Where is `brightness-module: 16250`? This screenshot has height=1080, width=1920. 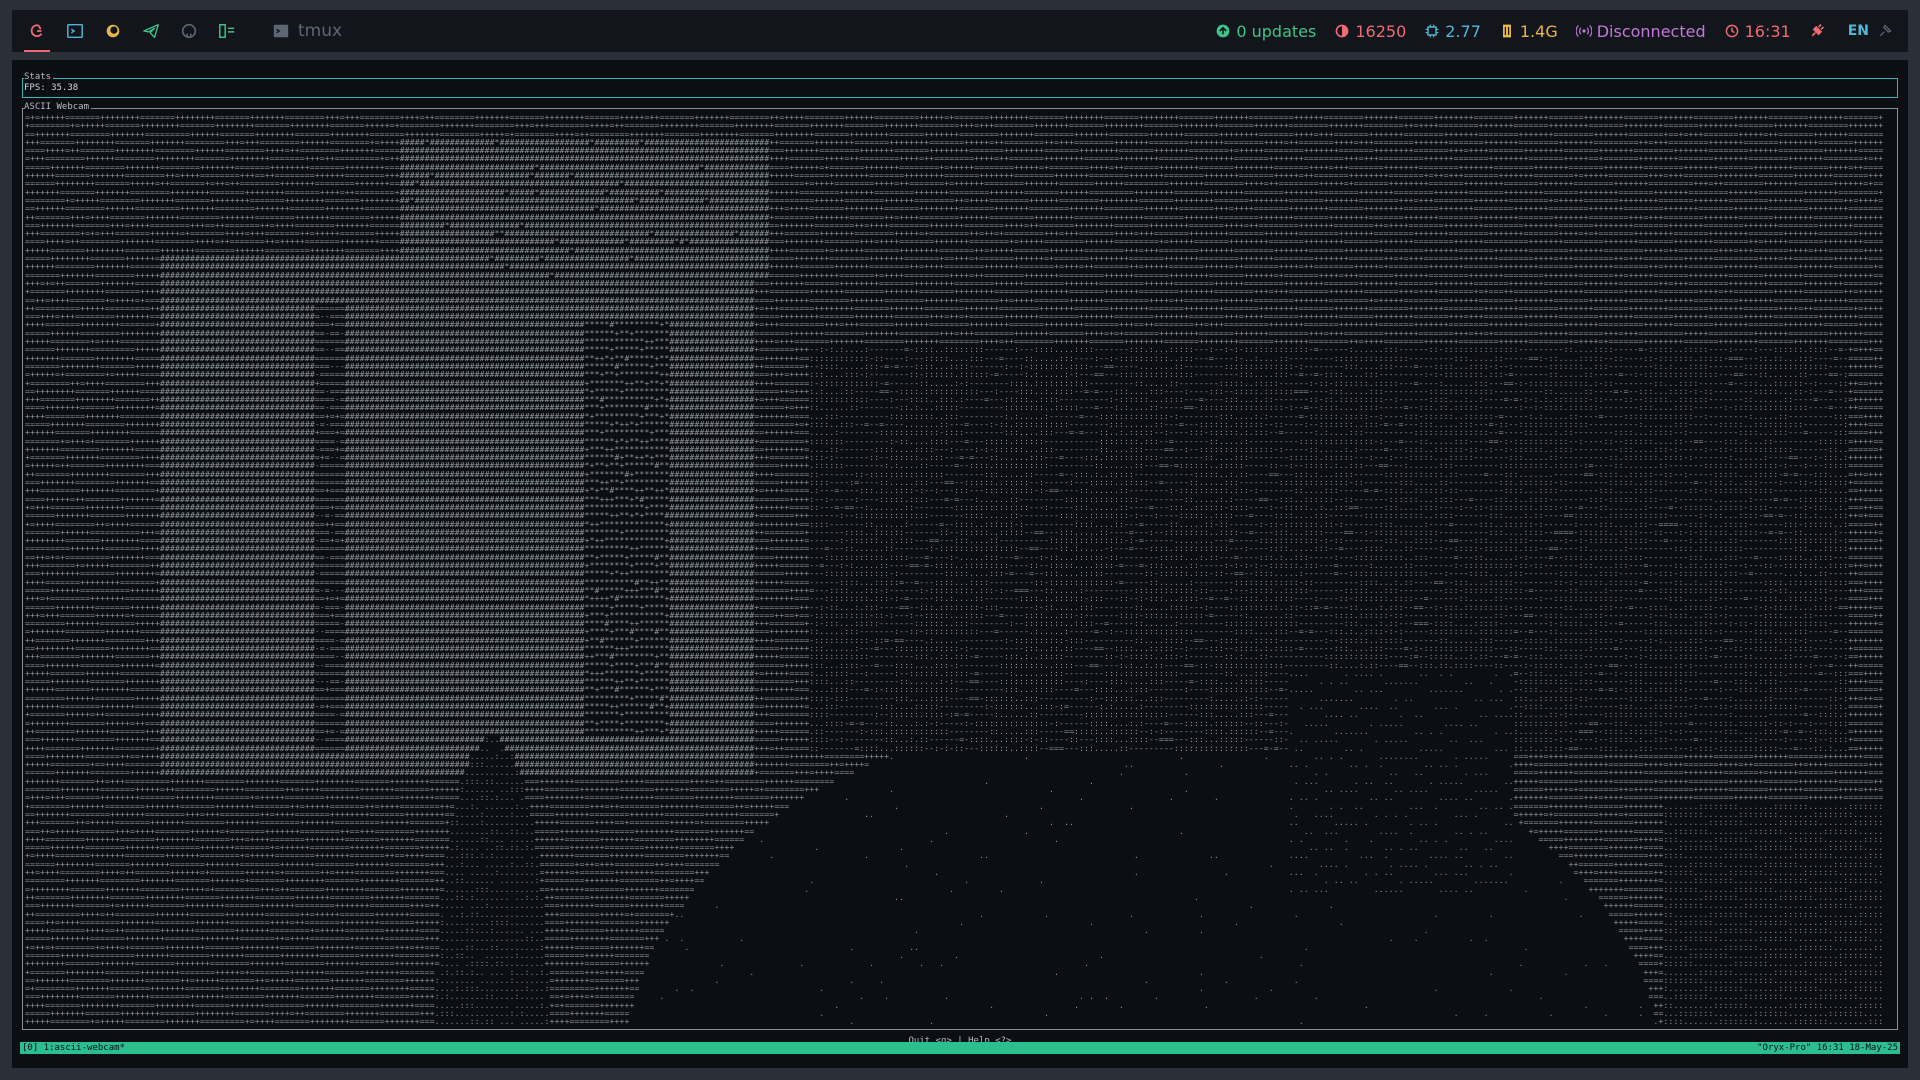 brightness-module: 16250 is located at coordinates (1370, 31).